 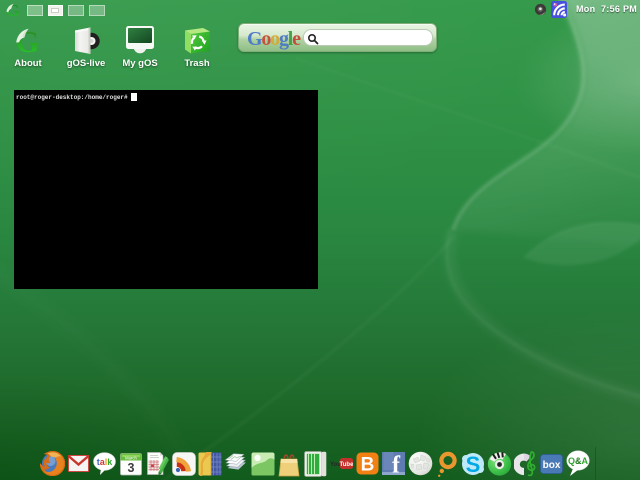 What do you see at coordinates (105, 462) in the screenshot?
I see `svg-text: talk` at bounding box center [105, 462].